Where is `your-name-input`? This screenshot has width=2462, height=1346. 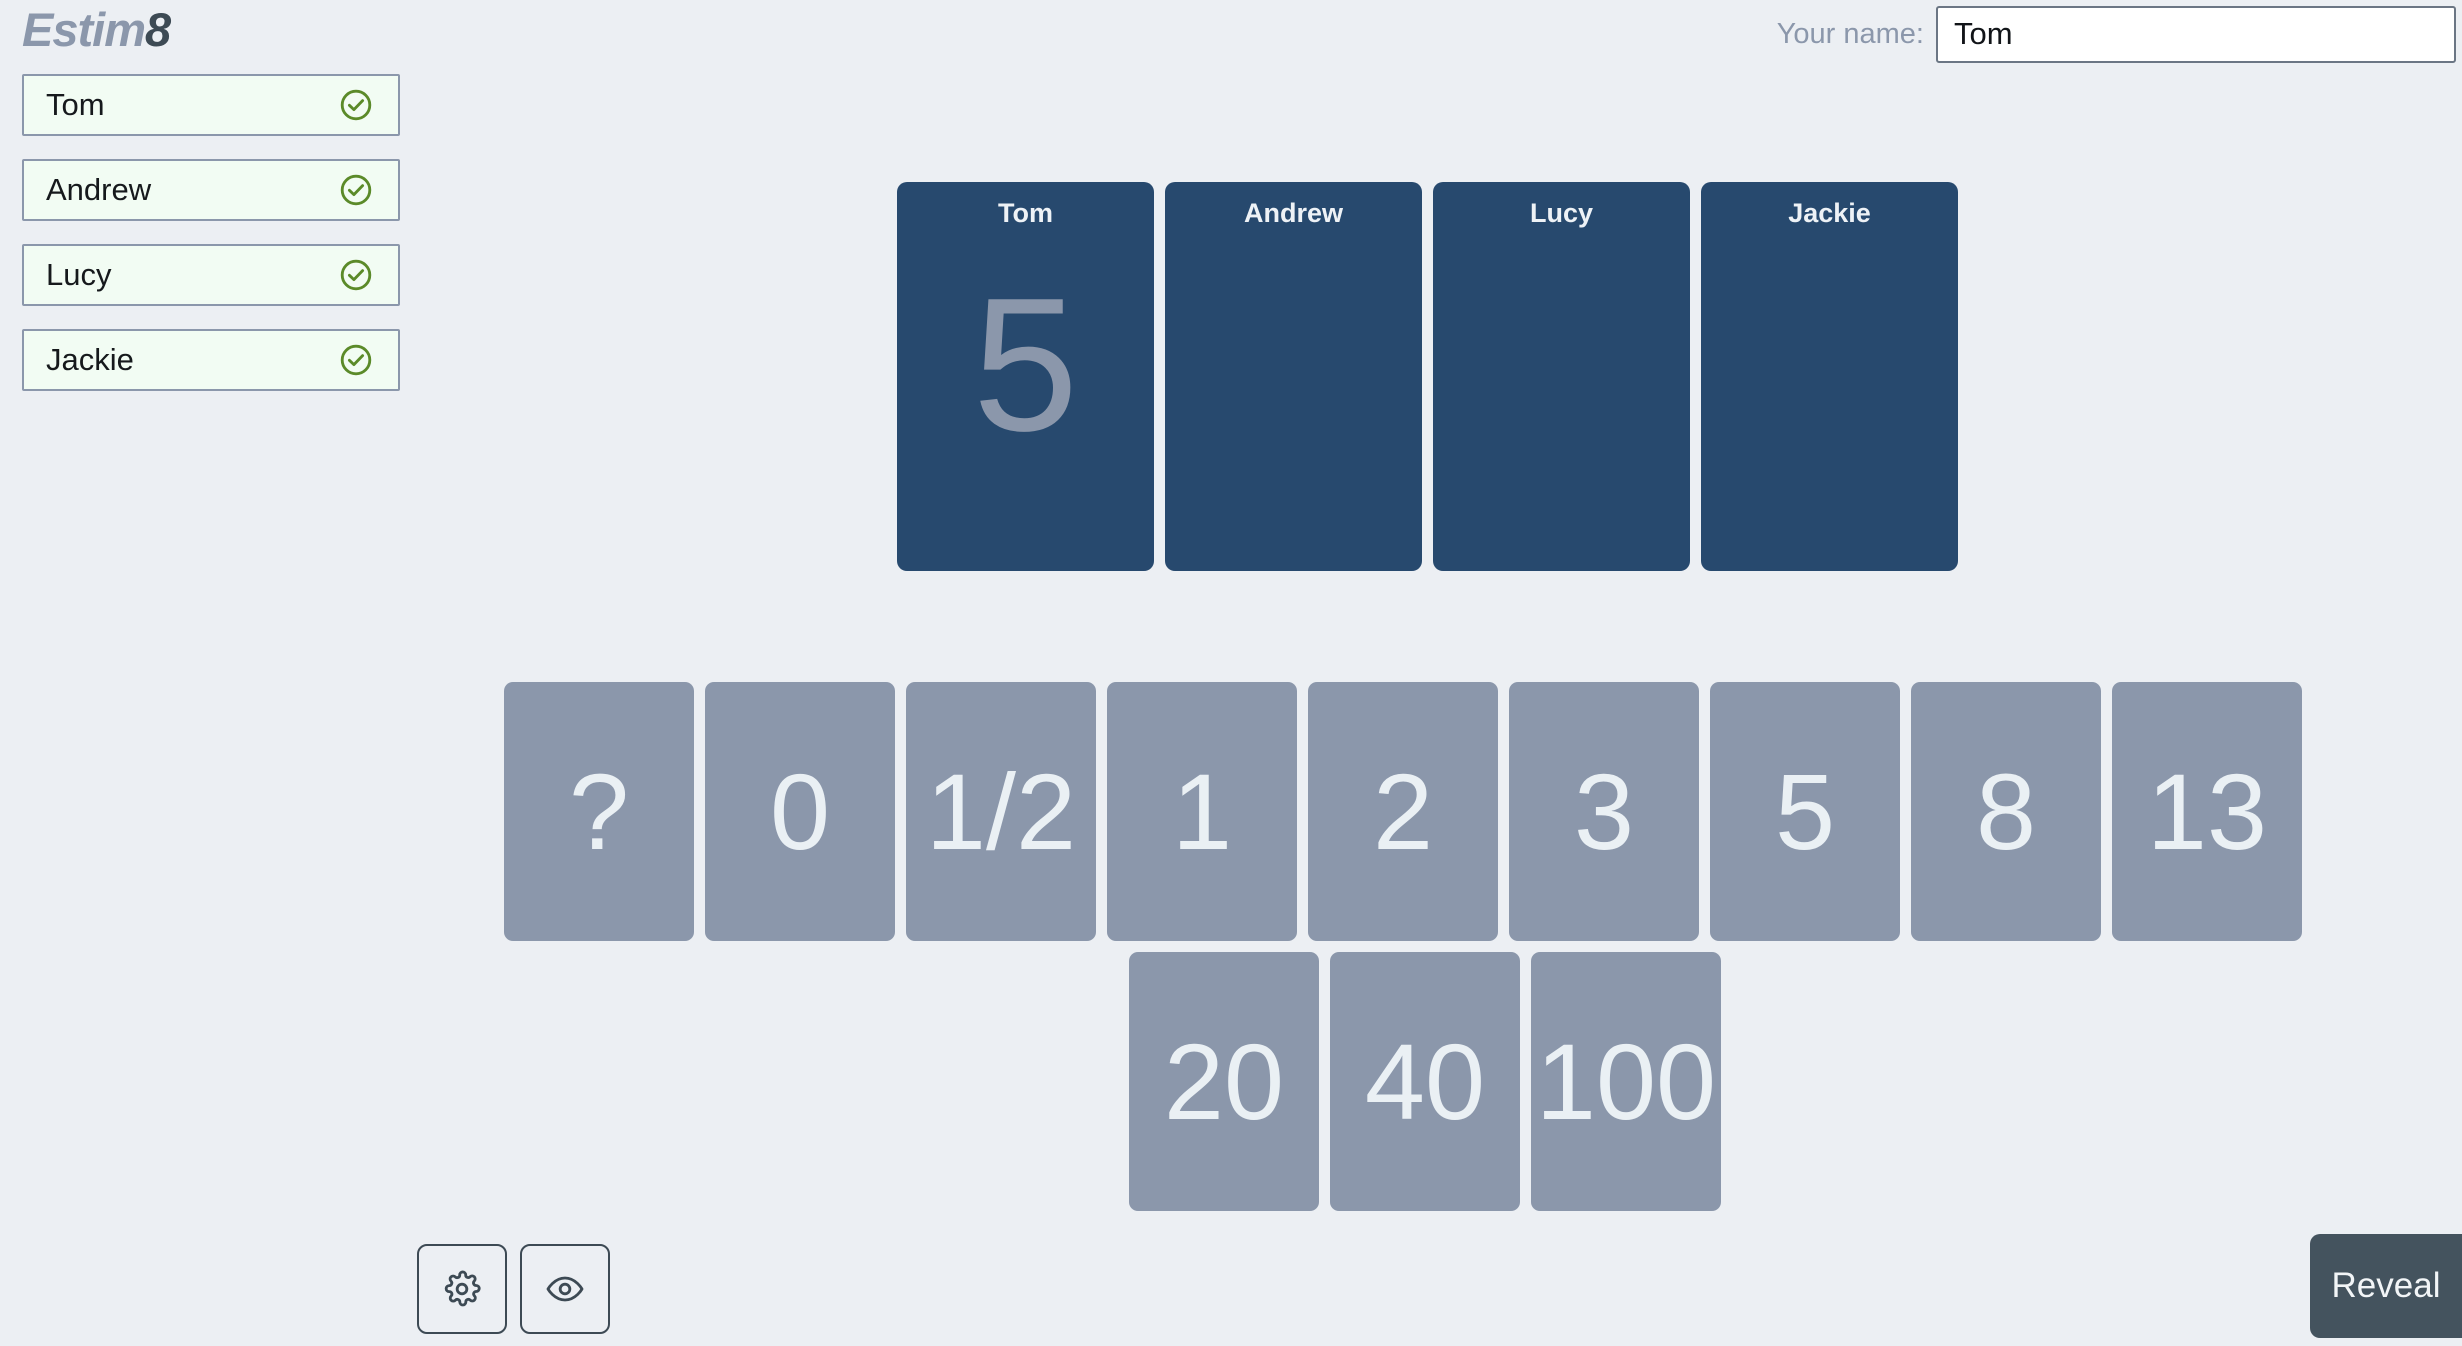
your-name-input is located at coordinates (2196, 34).